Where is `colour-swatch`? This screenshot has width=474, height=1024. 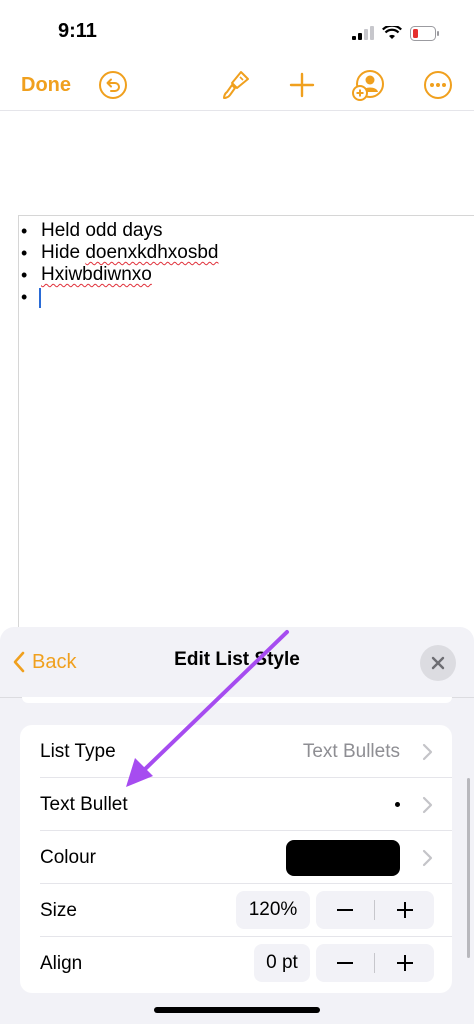
colour-swatch is located at coordinates (343, 858).